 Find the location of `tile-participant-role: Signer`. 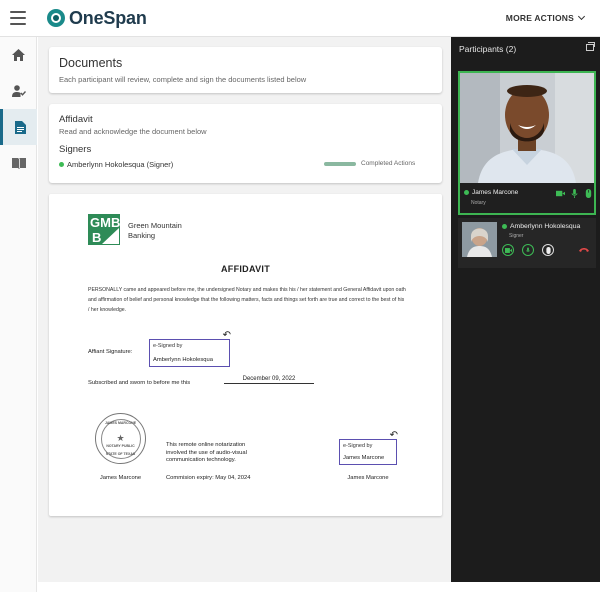

tile-participant-role: Signer is located at coordinates (516, 236).